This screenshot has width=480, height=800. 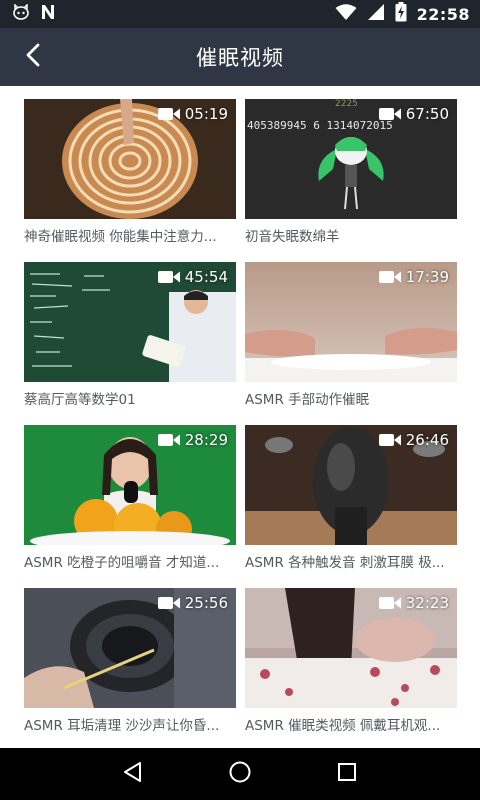 I want to click on signal-icon, so click(x=376, y=14).